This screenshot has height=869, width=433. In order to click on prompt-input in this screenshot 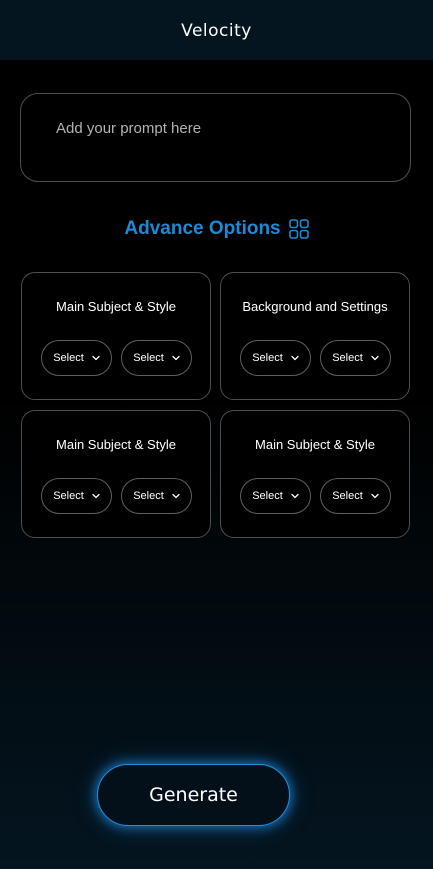, I will do `click(221, 128)`.